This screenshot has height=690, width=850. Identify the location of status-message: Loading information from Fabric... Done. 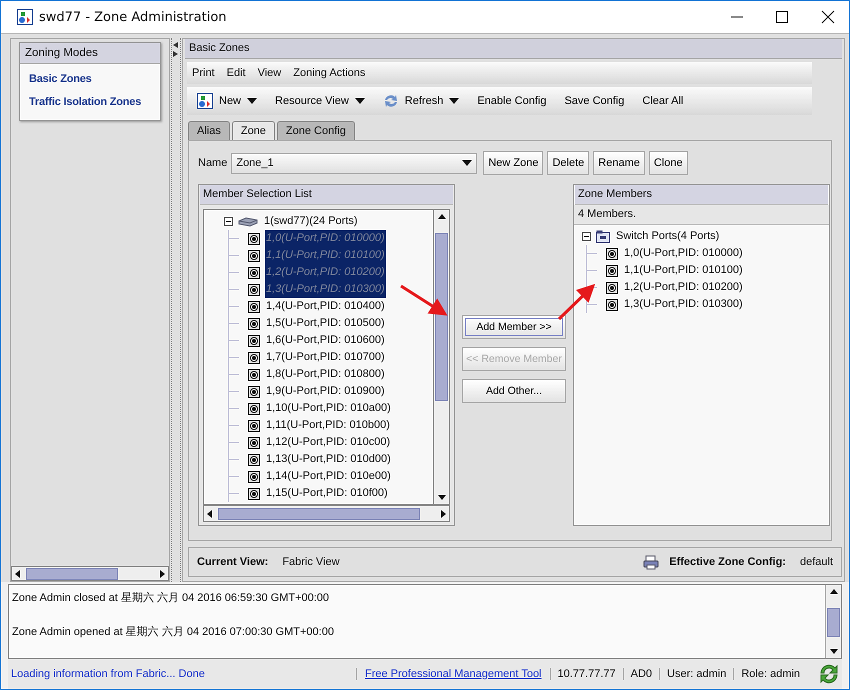
(108, 674).